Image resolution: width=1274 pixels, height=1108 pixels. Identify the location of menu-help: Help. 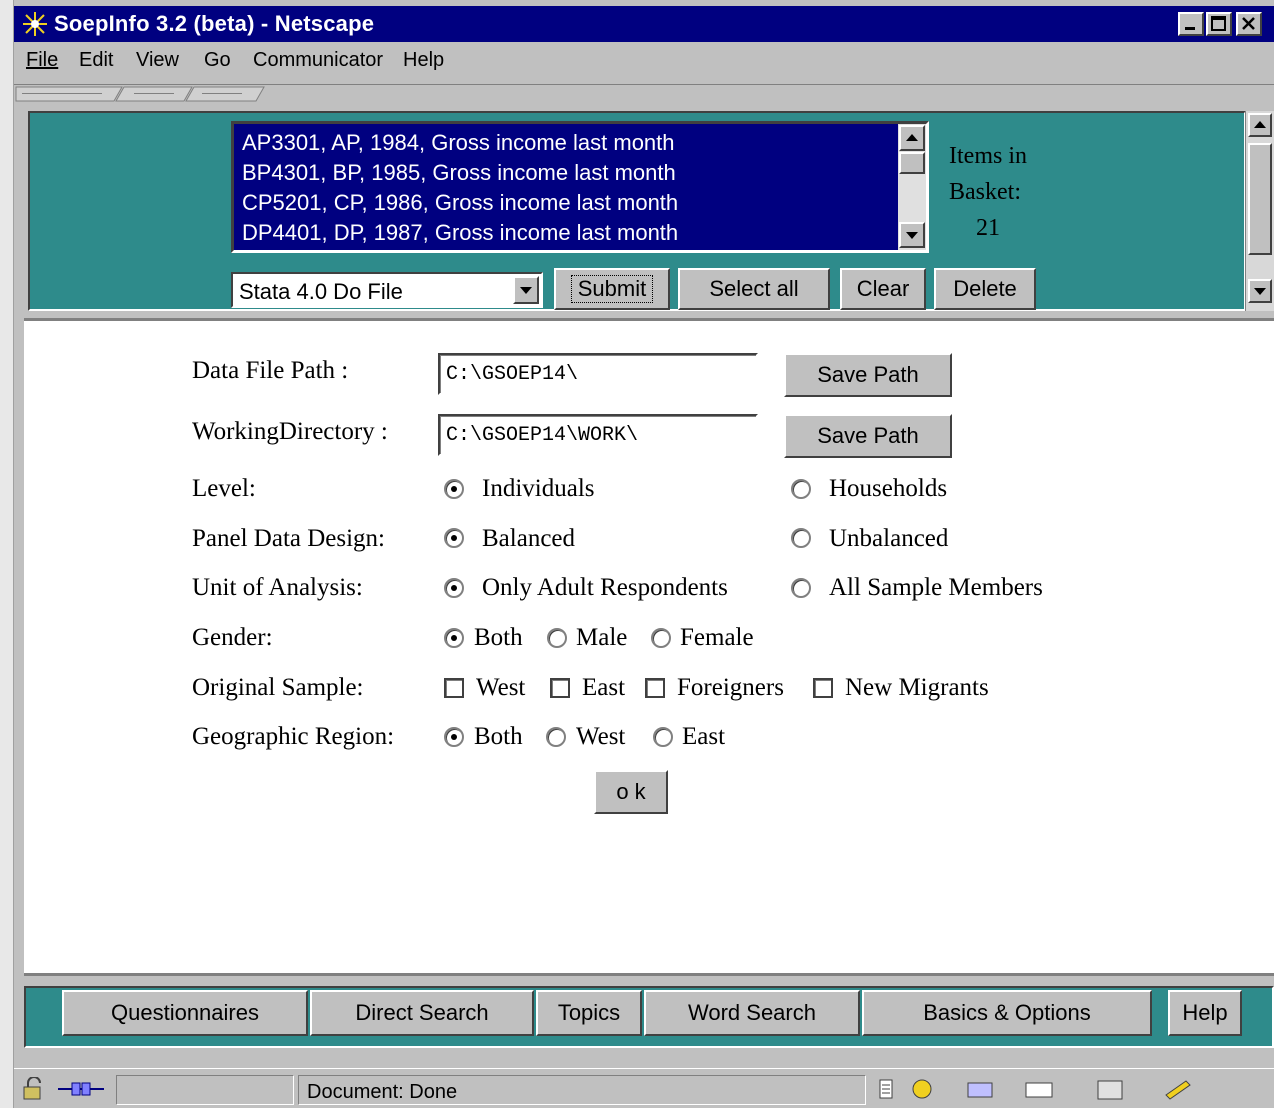
(423, 60).